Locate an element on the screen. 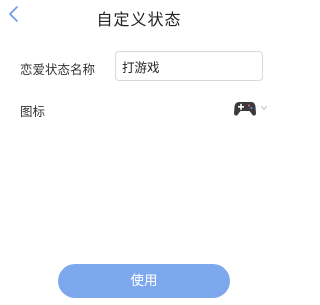  status-name-input is located at coordinates (189, 66).